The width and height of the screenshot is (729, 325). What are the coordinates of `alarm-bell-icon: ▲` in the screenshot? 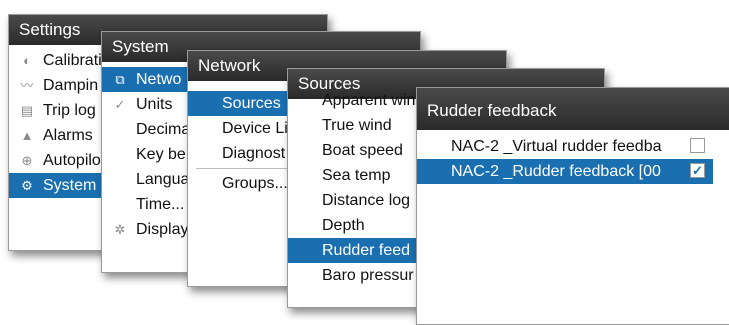 It's located at (27, 135).